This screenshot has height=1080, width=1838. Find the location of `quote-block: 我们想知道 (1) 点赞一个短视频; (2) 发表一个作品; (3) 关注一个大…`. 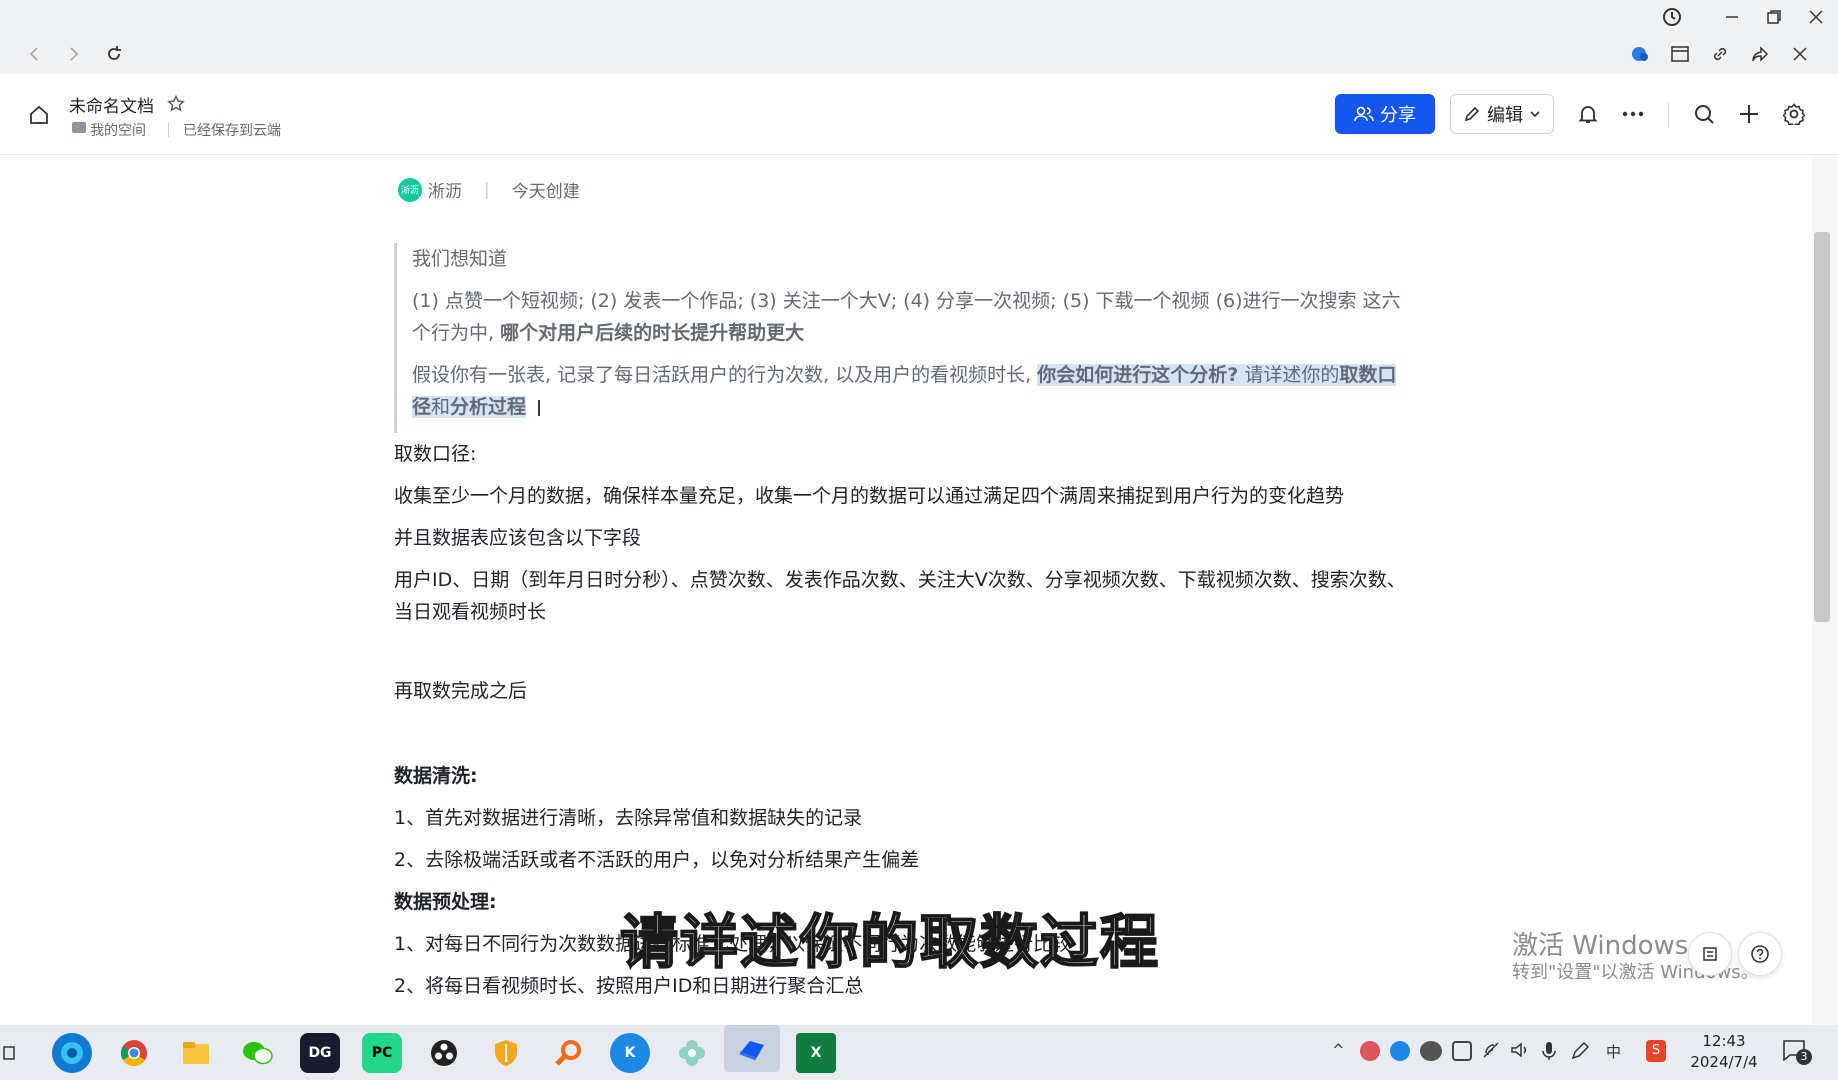

quote-block: 我们想知道 (1) 点赞一个短视频; (2) 发表一个作品; (3) 关注一个大… is located at coordinates (904, 338).